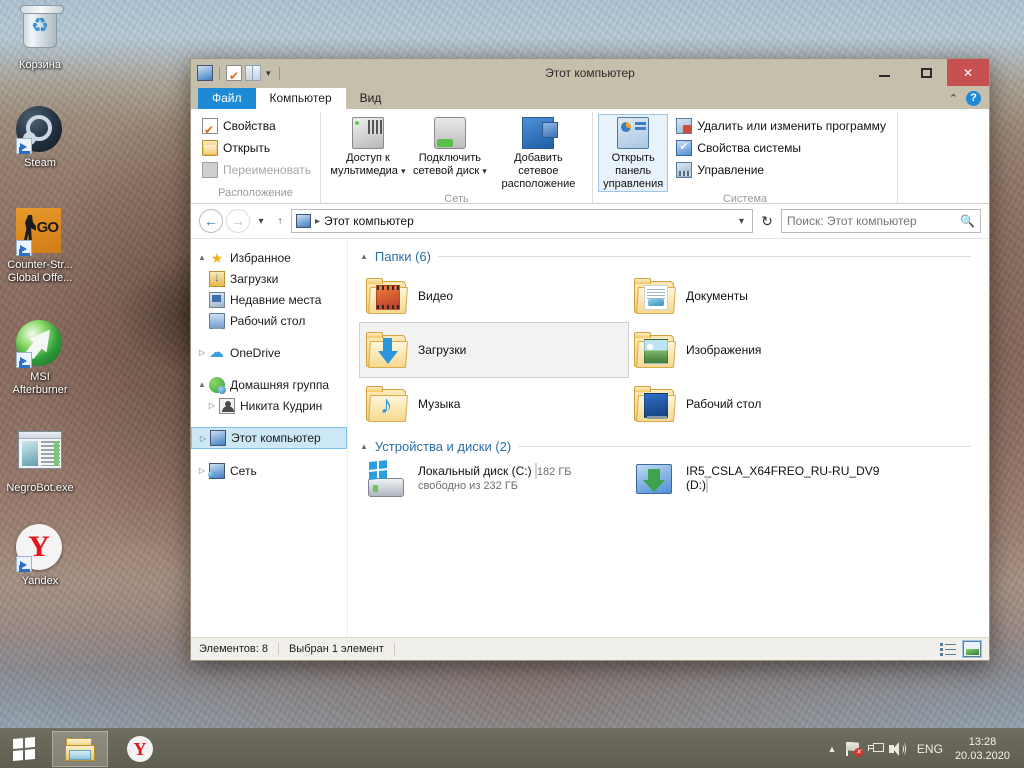 The height and width of the screenshot is (769, 1024). I want to click on sidebar-item-homegroup: ▲ Домашняя группа, so click(269, 384).